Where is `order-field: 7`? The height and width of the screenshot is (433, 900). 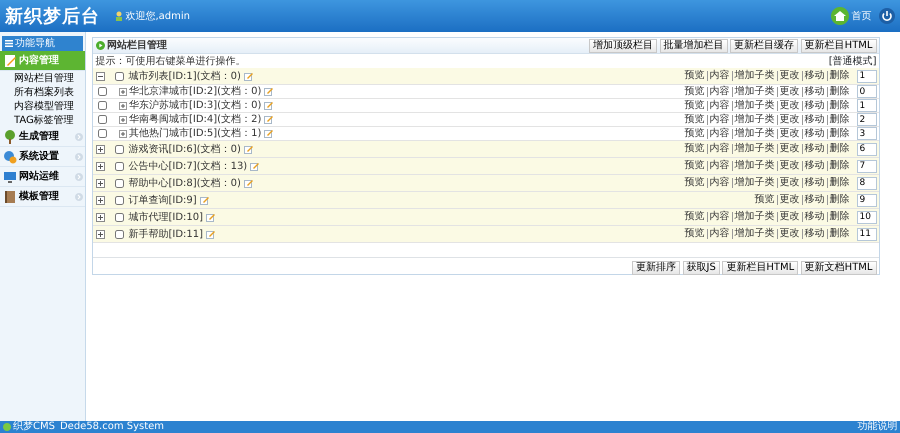
order-field: 7 is located at coordinates (866, 166).